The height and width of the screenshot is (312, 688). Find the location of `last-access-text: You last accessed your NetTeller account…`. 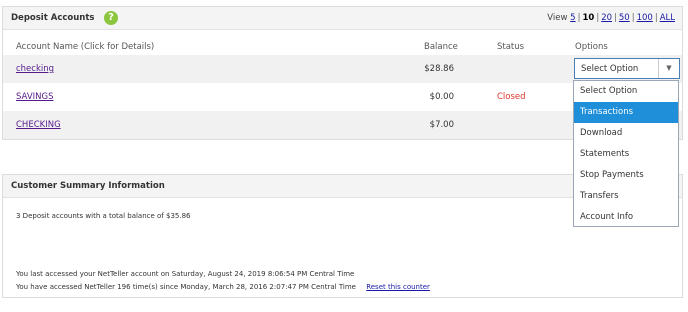

last-access-text: You last accessed your NetTeller account… is located at coordinates (185, 274).